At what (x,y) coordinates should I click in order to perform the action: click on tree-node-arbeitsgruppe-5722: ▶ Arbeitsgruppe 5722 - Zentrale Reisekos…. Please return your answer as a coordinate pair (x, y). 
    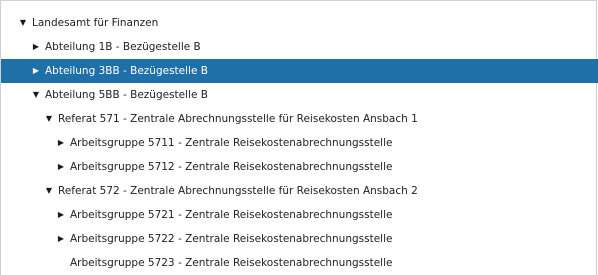
    Looking at the image, I should click on (299, 239).